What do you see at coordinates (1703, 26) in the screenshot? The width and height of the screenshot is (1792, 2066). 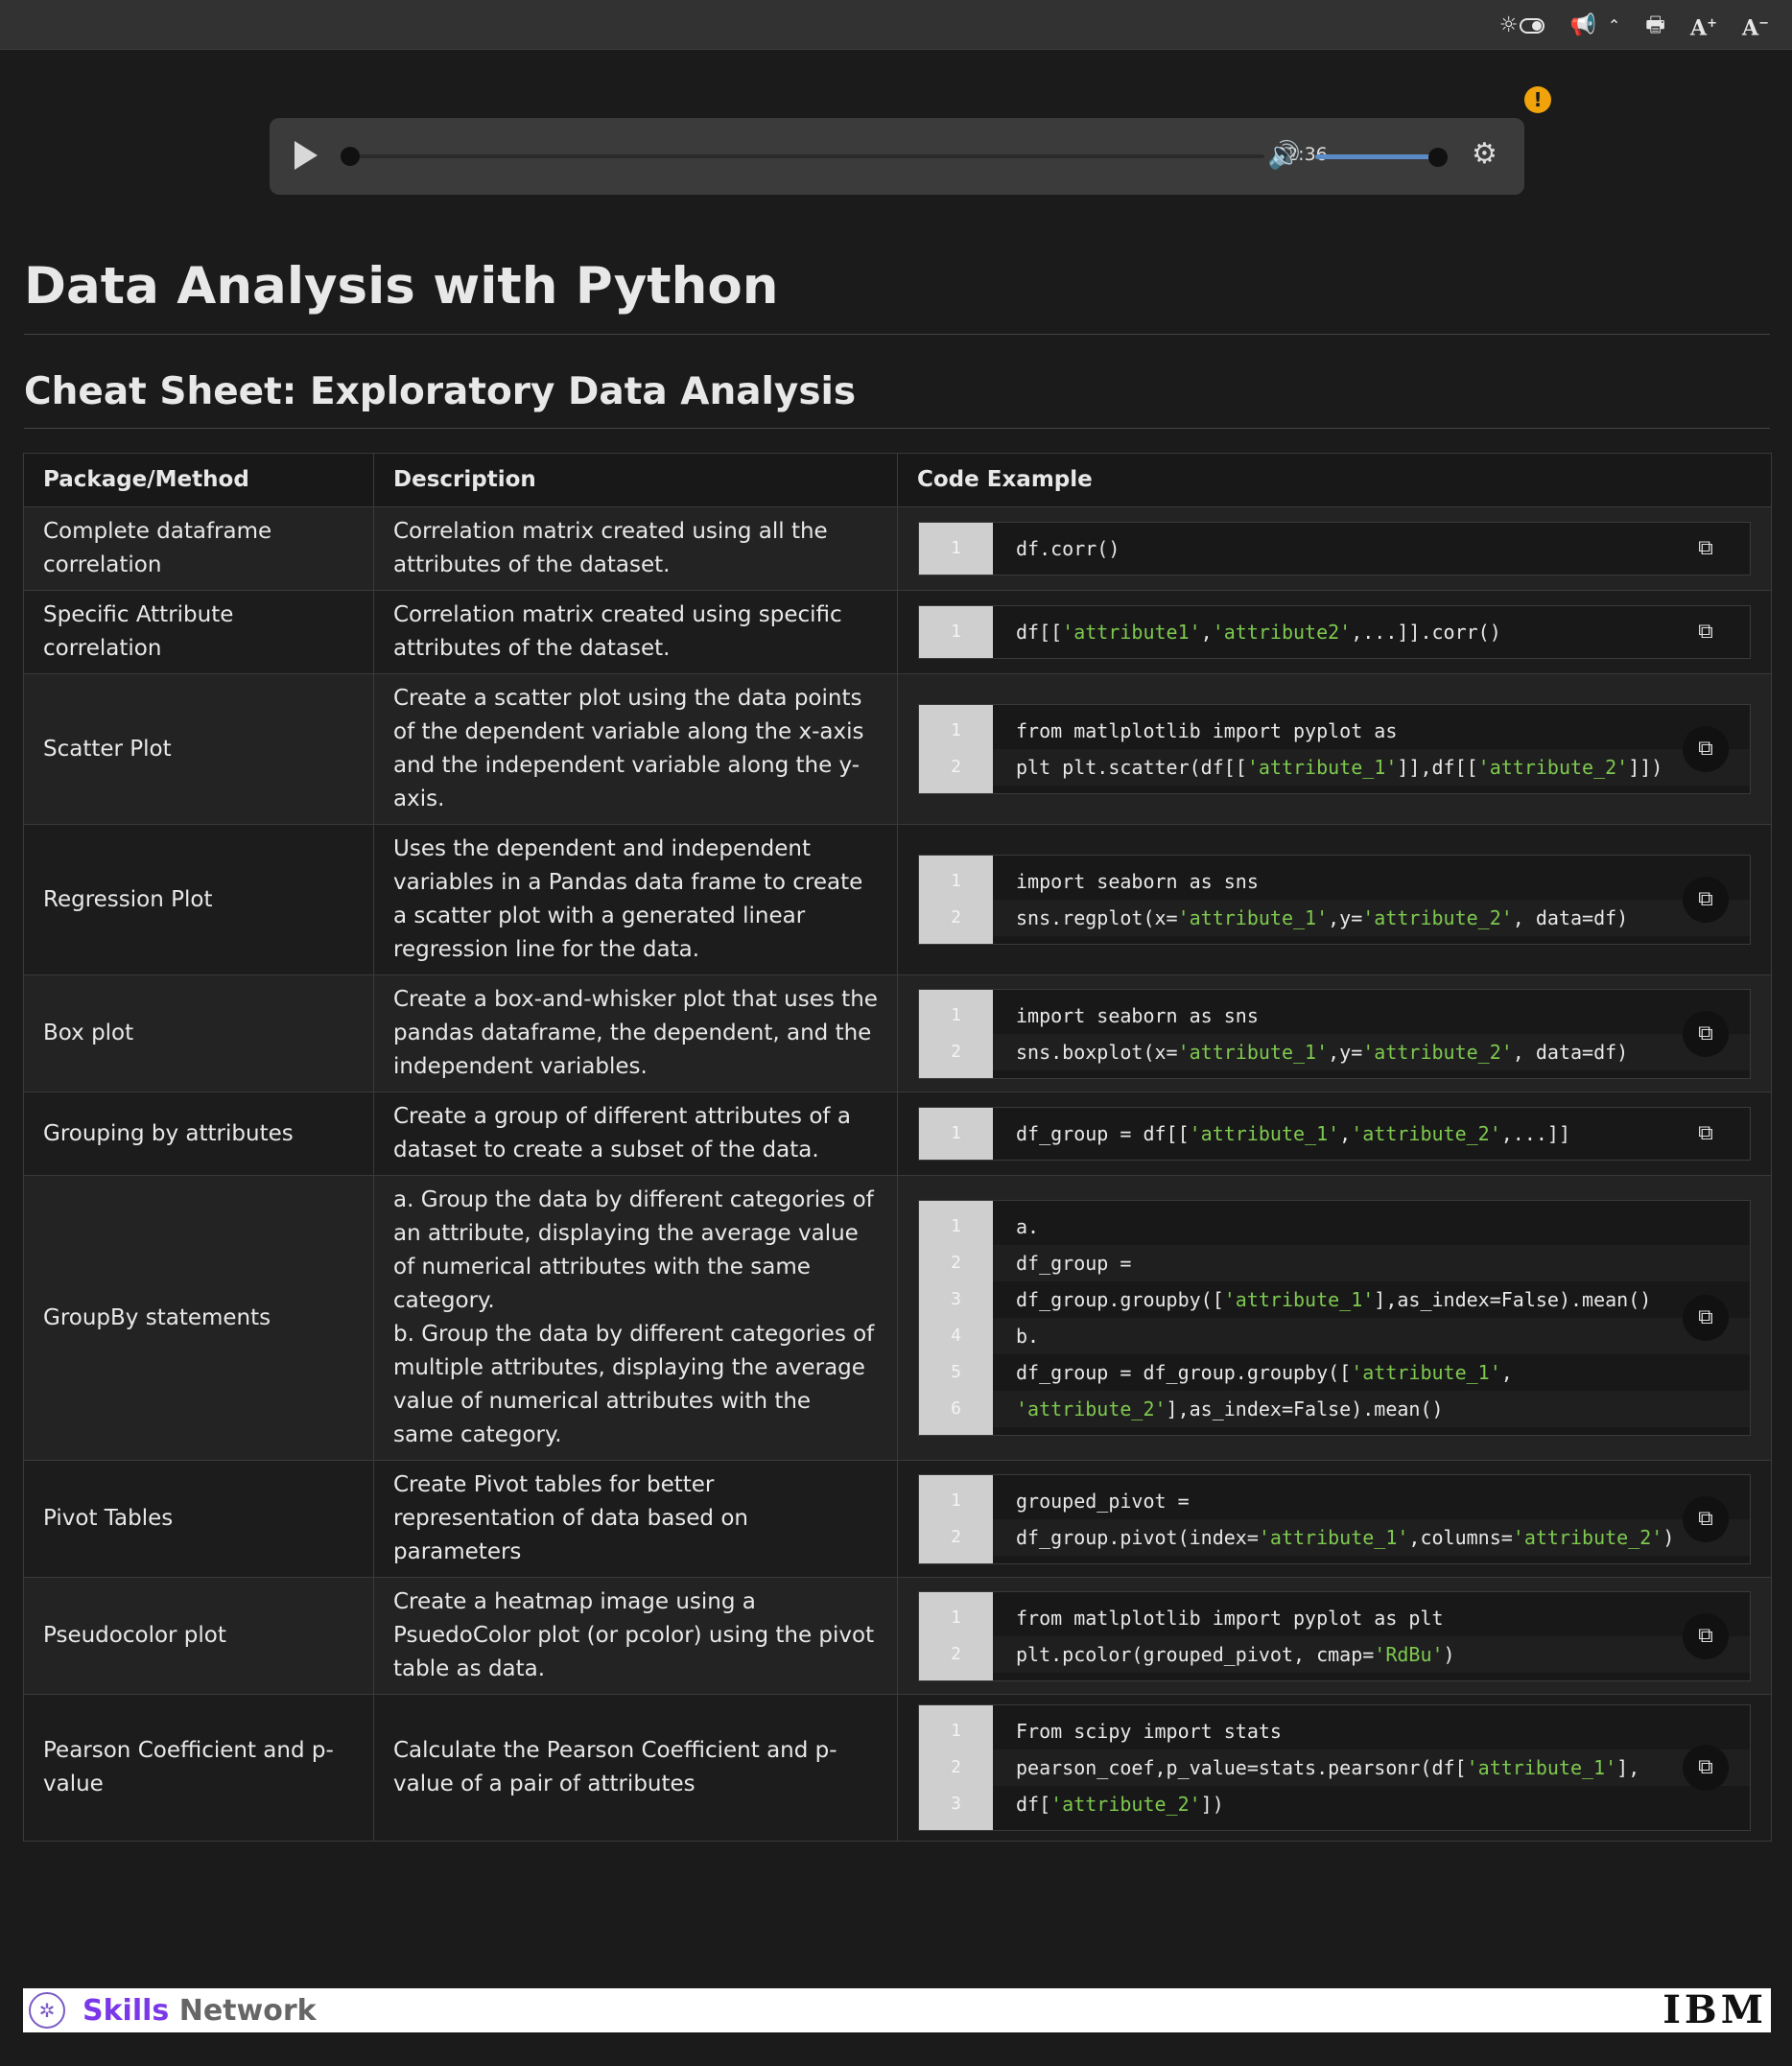 I see `font-increase-icon: A+` at bounding box center [1703, 26].